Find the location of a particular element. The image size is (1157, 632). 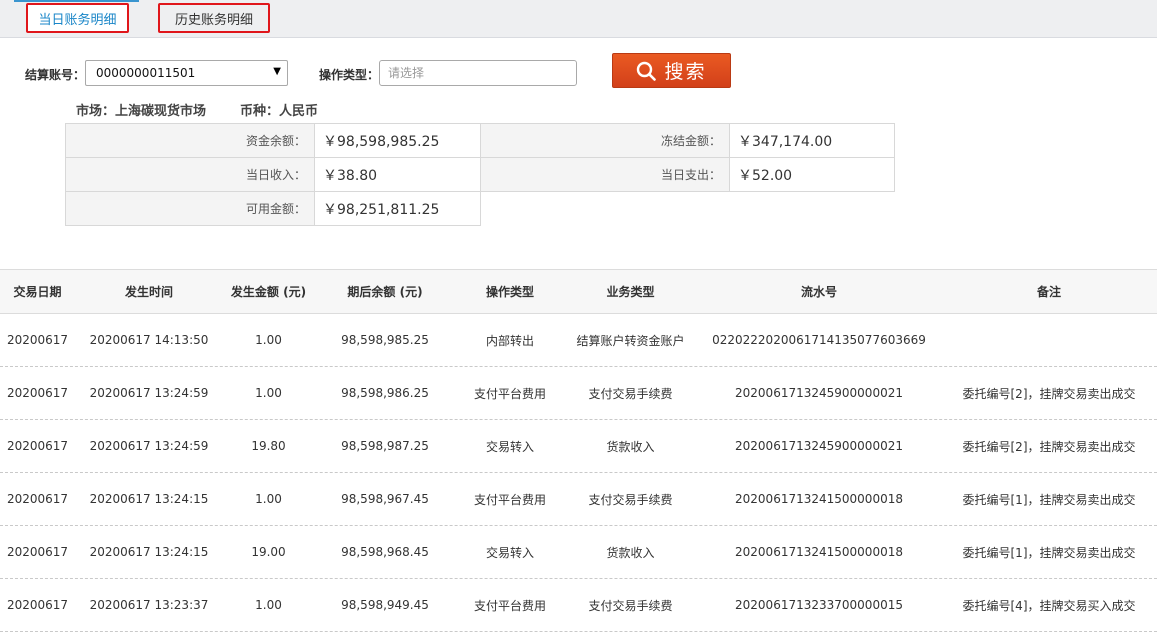

cell-serial-no: 02202220200617141350776036​69 is located at coordinates (819, 340).